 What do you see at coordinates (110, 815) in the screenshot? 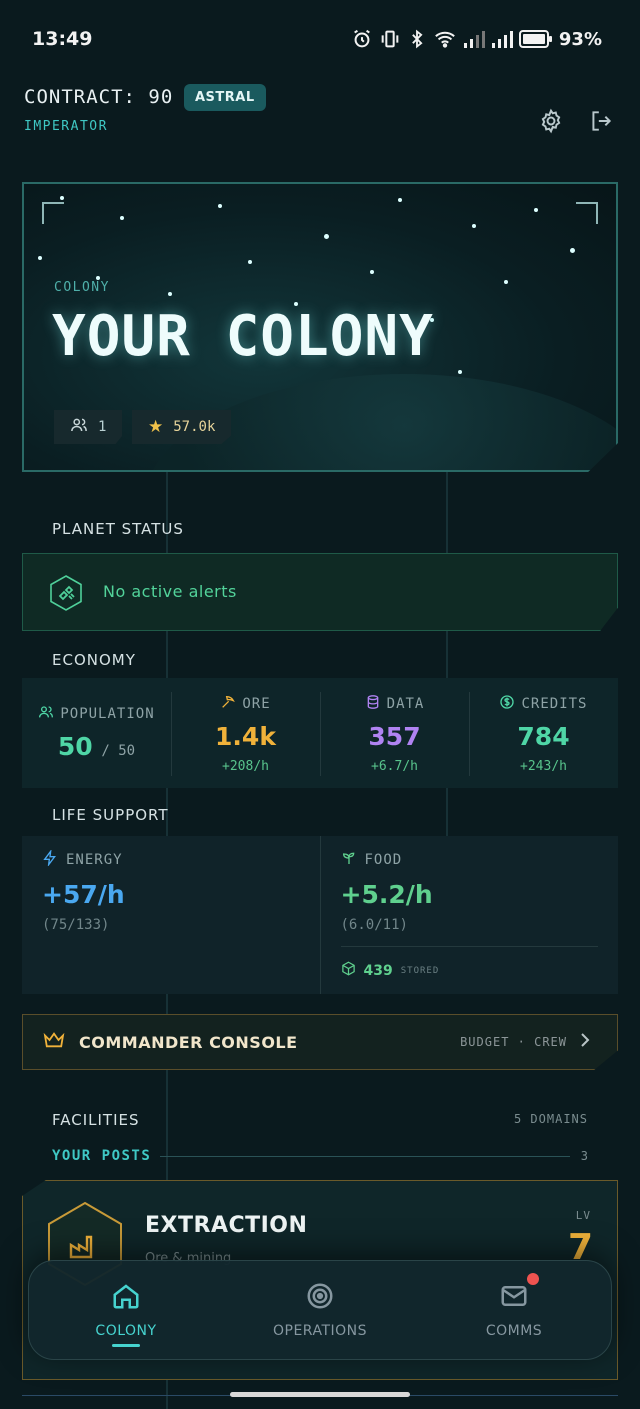
I see `life-support-heading: LIFE SUPPORT` at bounding box center [110, 815].